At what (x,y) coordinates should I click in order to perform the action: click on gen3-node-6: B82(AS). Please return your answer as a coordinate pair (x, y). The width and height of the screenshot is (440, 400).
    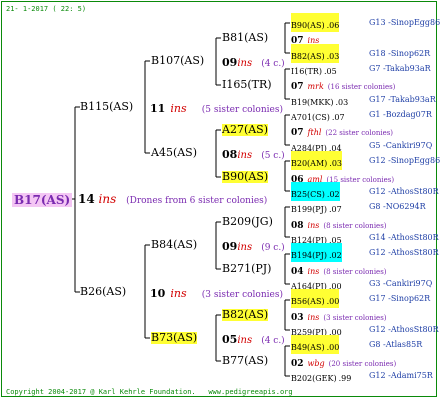
    Looking at the image, I should click on (245, 315).